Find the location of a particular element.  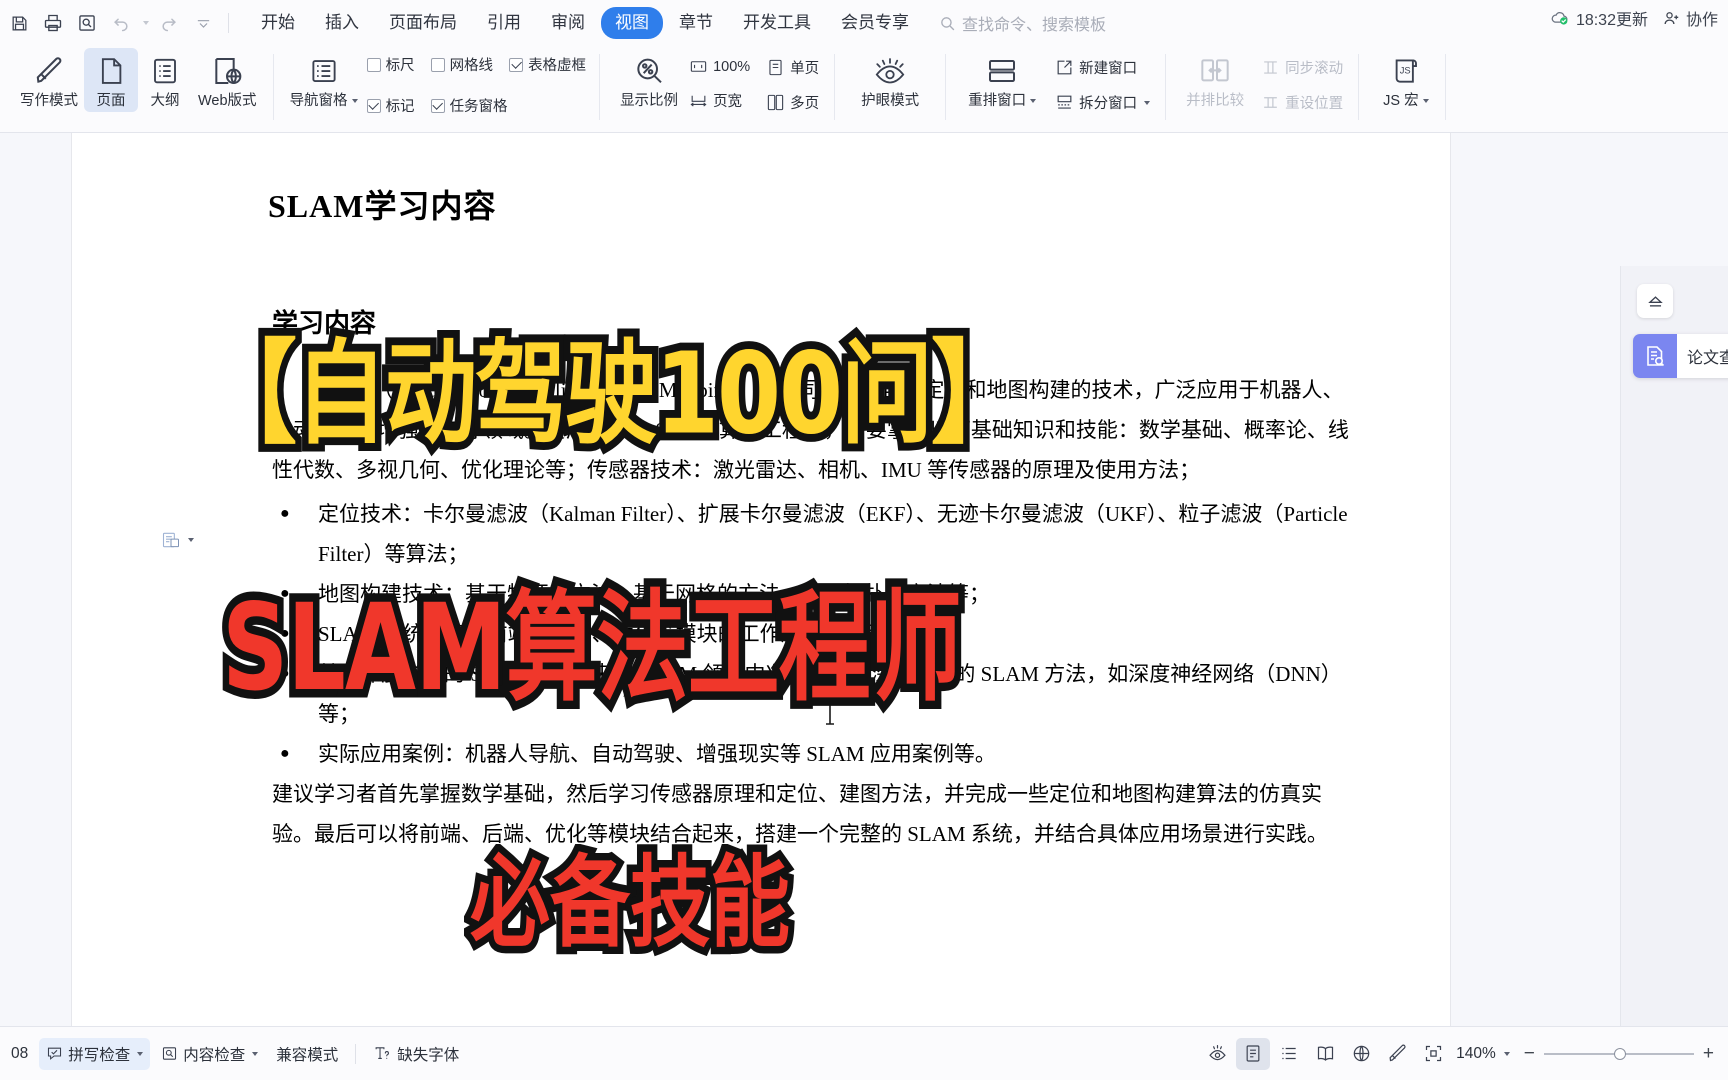

search-command-box: 查找命令、搜索模板 is located at coordinates (1022, 23).